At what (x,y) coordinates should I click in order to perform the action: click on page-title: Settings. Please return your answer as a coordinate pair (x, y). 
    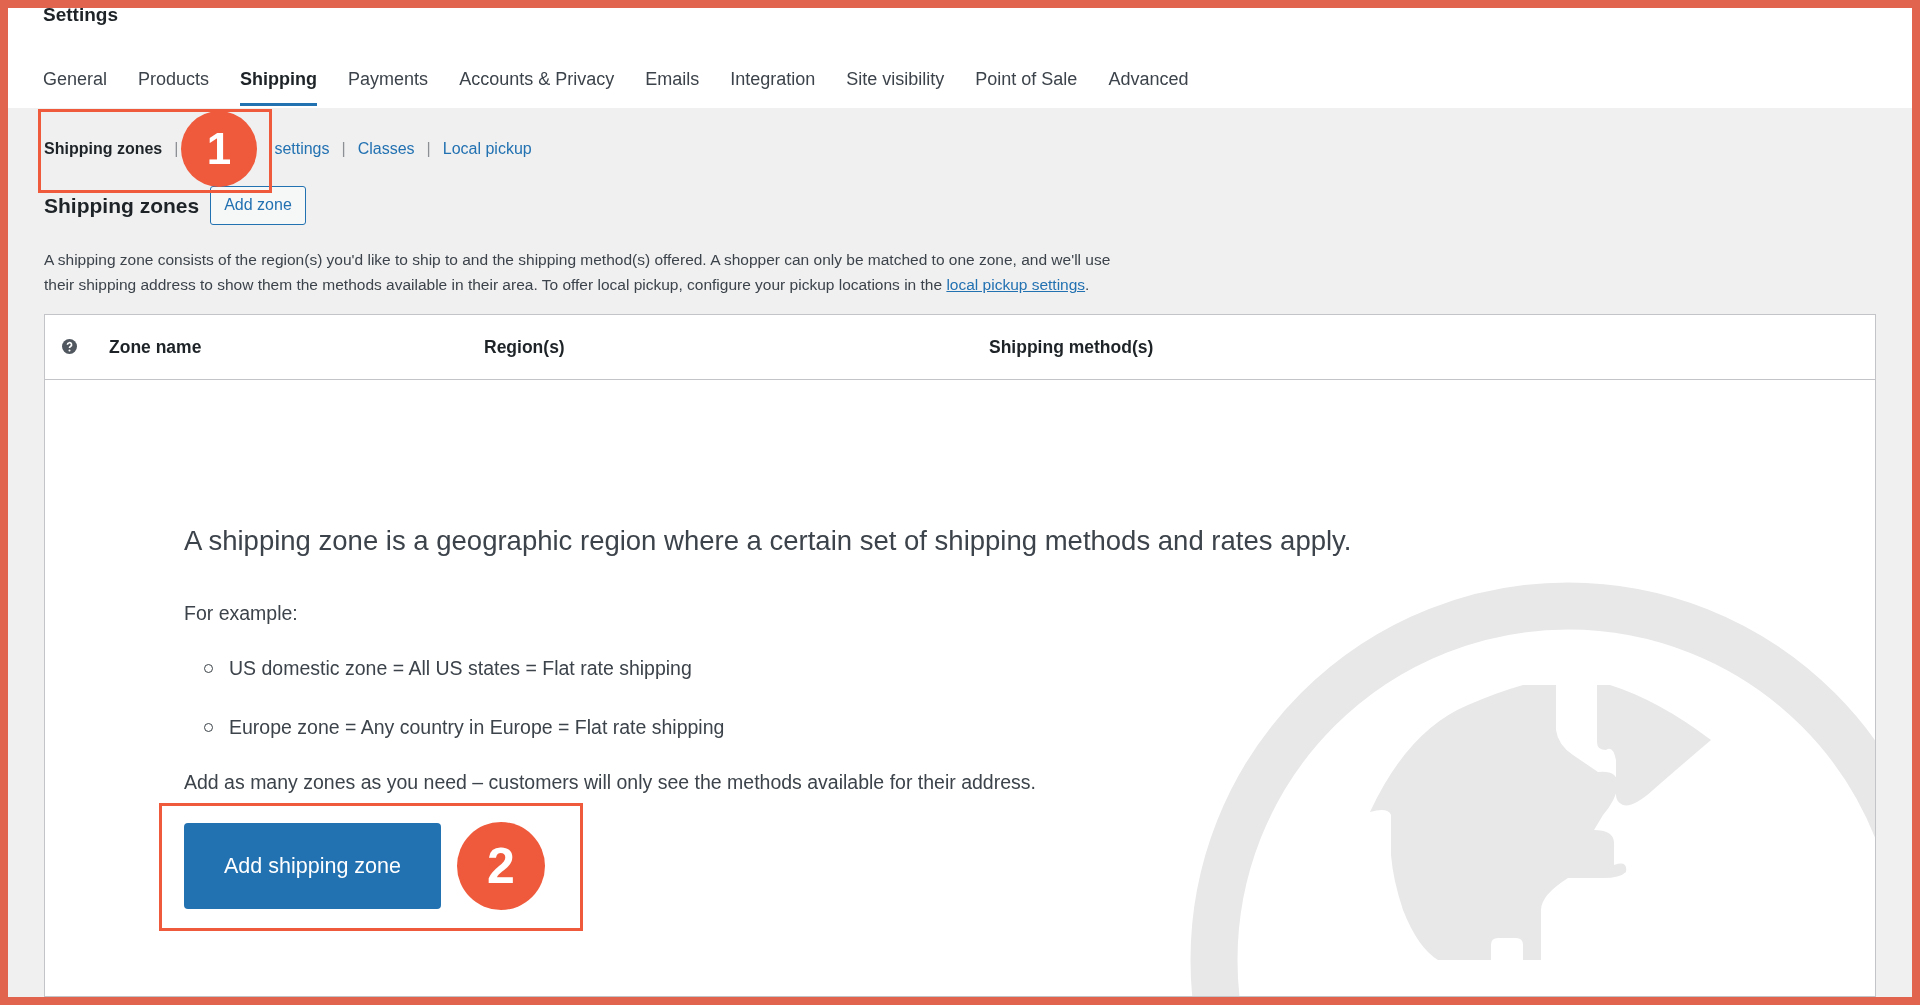
    Looking at the image, I should click on (81, 17).